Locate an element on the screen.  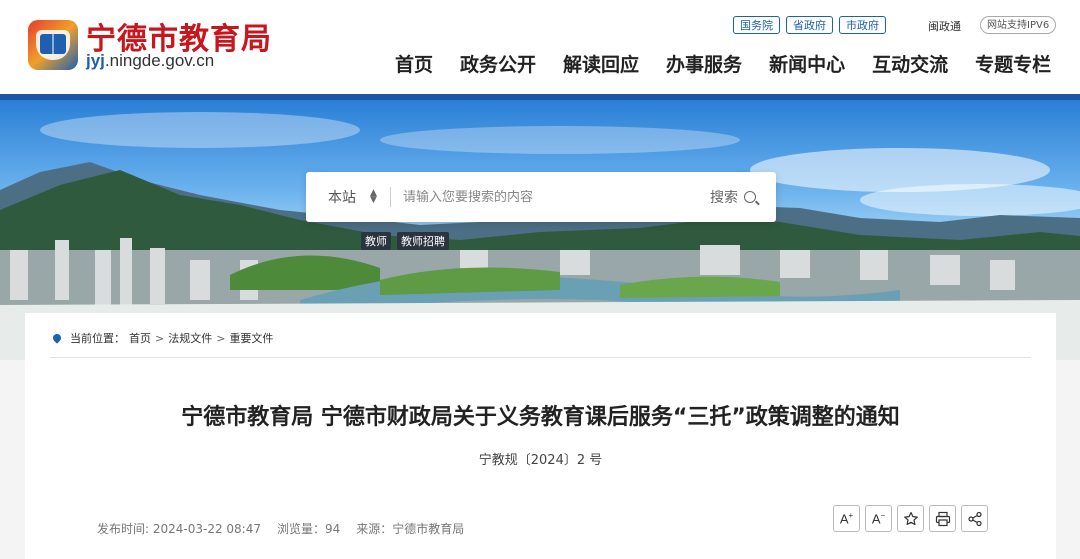
hot-tag-teacher: 教师 is located at coordinates (376, 241).